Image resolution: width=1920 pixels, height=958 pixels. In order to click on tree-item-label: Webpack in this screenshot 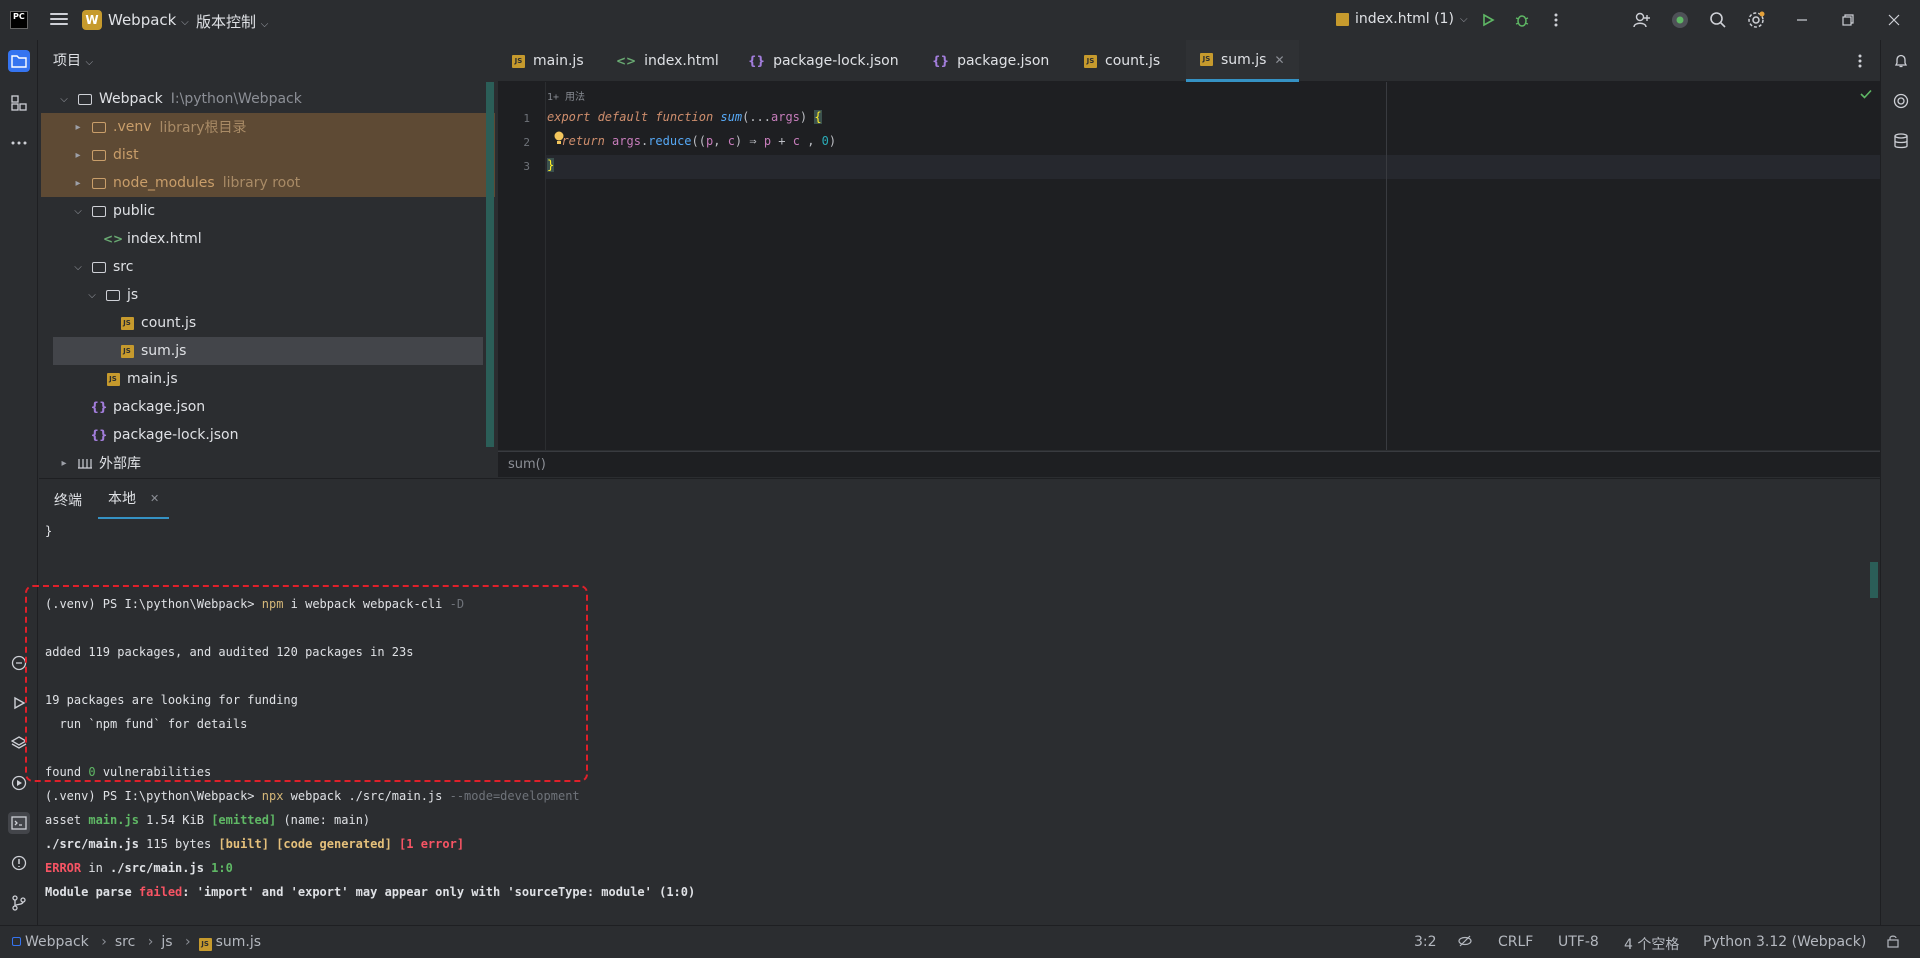, I will do `click(131, 99)`.